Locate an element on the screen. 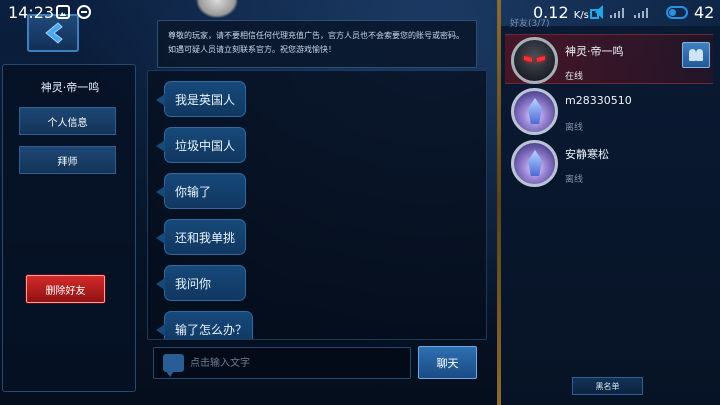  friend-name: 安静寒松 is located at coordinates (587, 154).